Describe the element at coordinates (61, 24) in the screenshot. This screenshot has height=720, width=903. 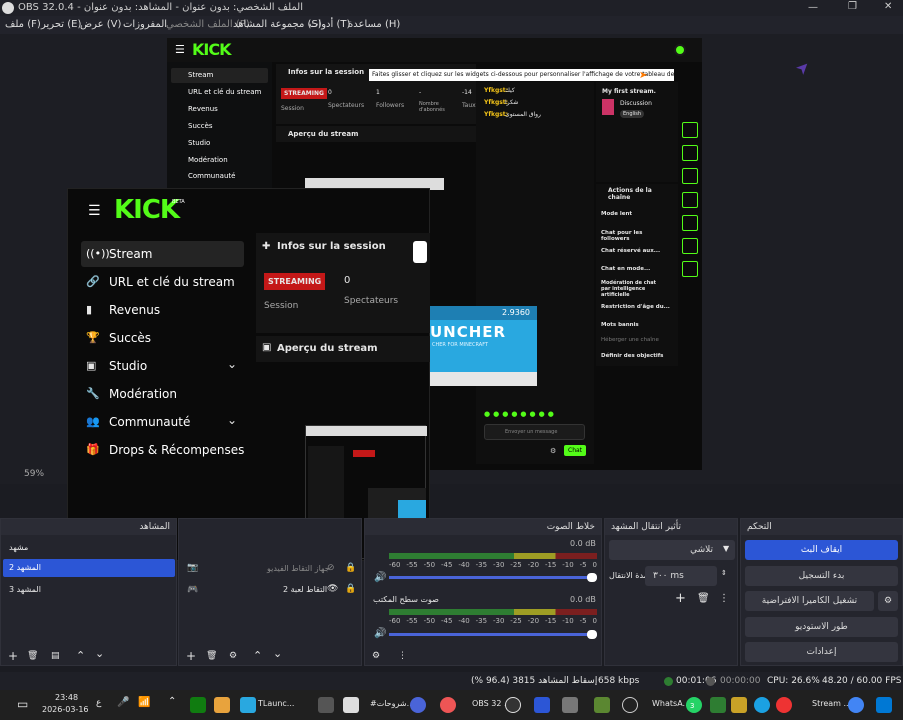
I see `menu-edit: تحرير (E)` at that location.